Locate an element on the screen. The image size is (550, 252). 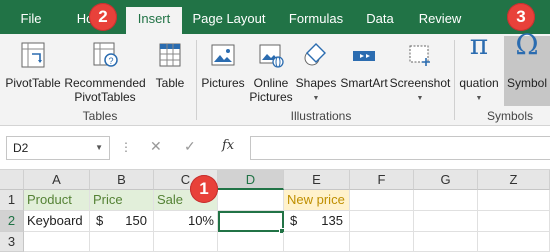
screenshot-button: Screenshot ▼ is located at coordinates (420, 72).